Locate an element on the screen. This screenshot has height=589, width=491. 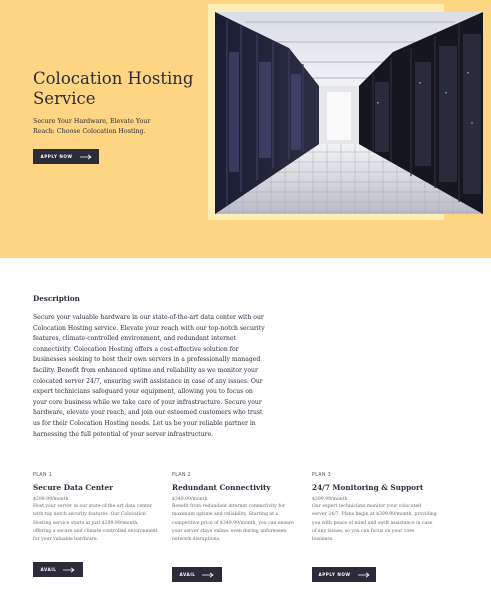
plan-title: Redundant Connectivity is located at coordinates (221, 487).